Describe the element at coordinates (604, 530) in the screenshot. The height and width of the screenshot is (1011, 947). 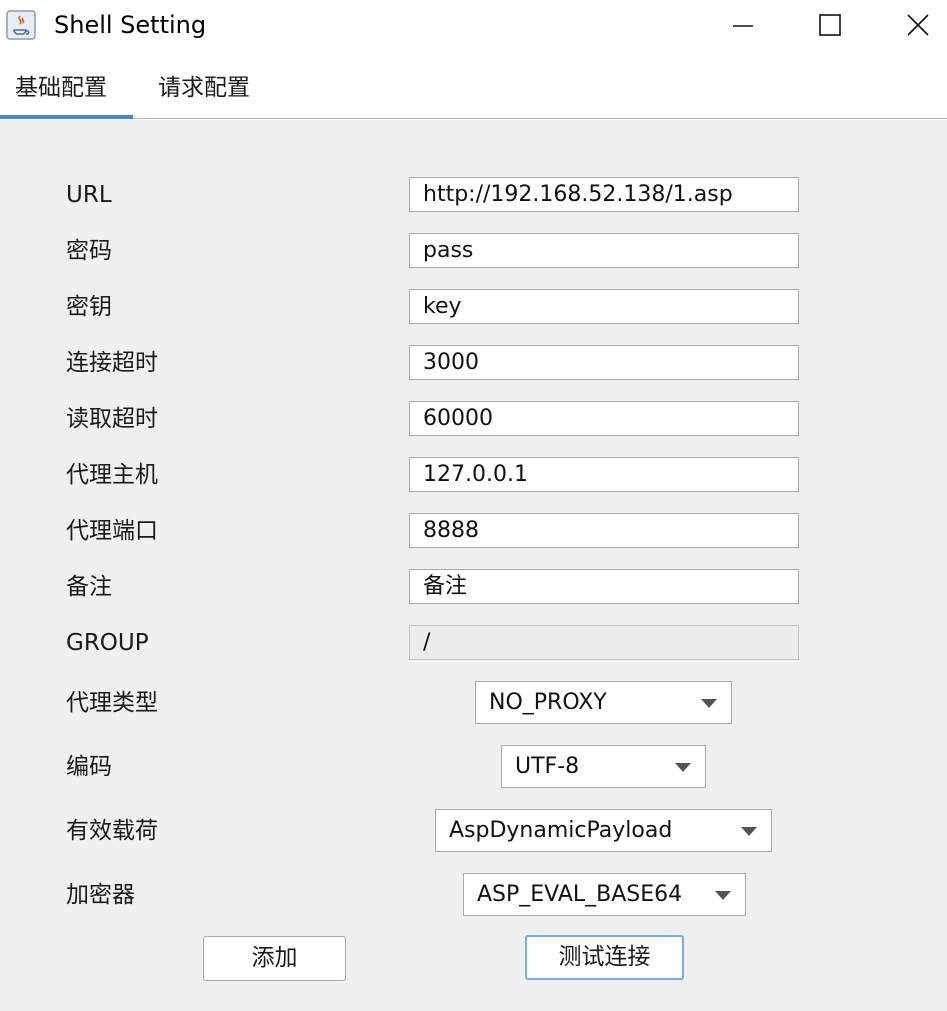
I see `proxy-port-field: 8888` at that location.